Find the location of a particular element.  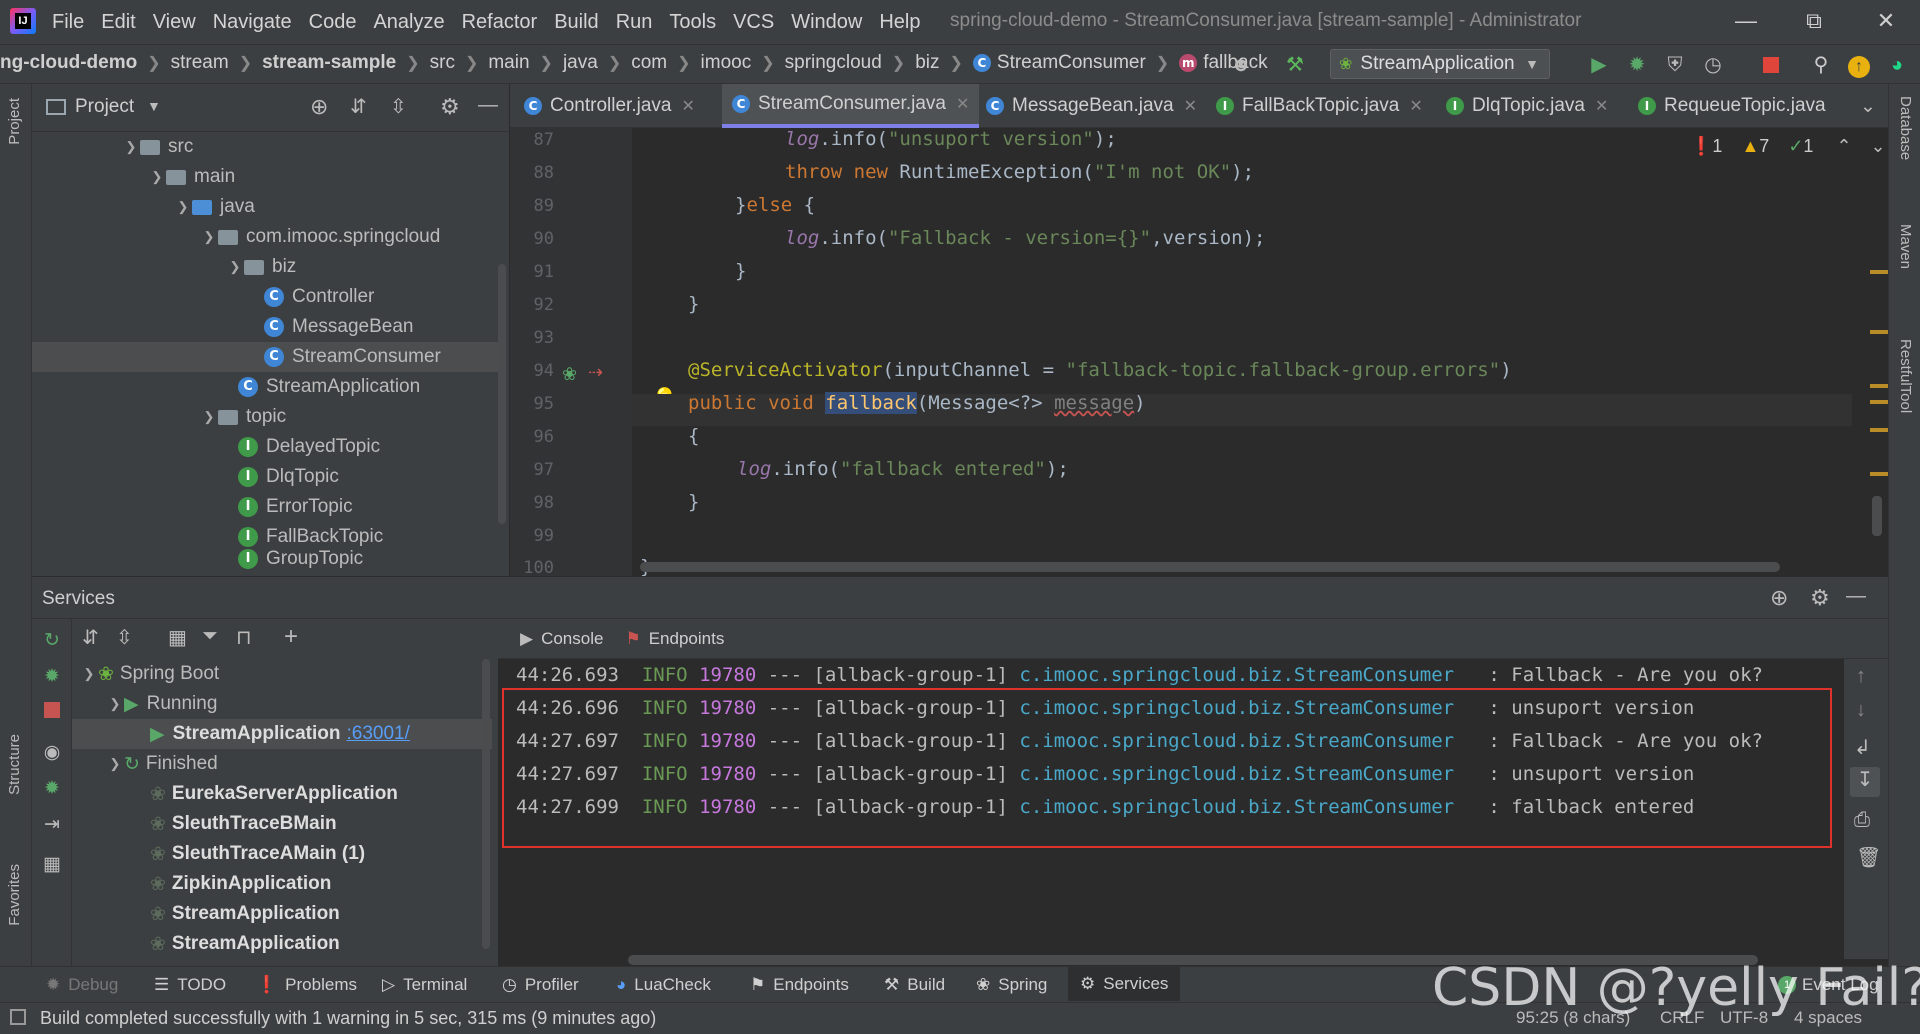

breadcrumb-springcloud: springcloud is located at coordinates (833, 63).